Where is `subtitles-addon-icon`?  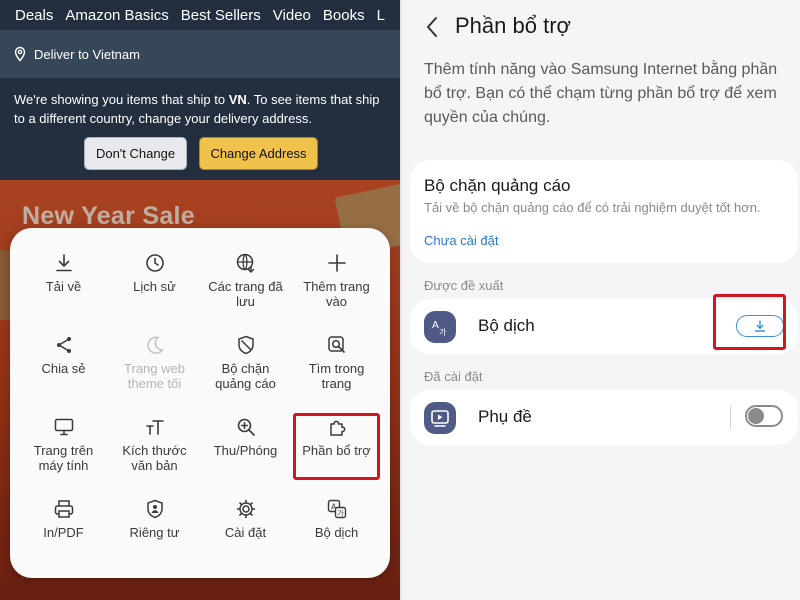 subtitles-addon-icon is located at coordinates (440, 418).